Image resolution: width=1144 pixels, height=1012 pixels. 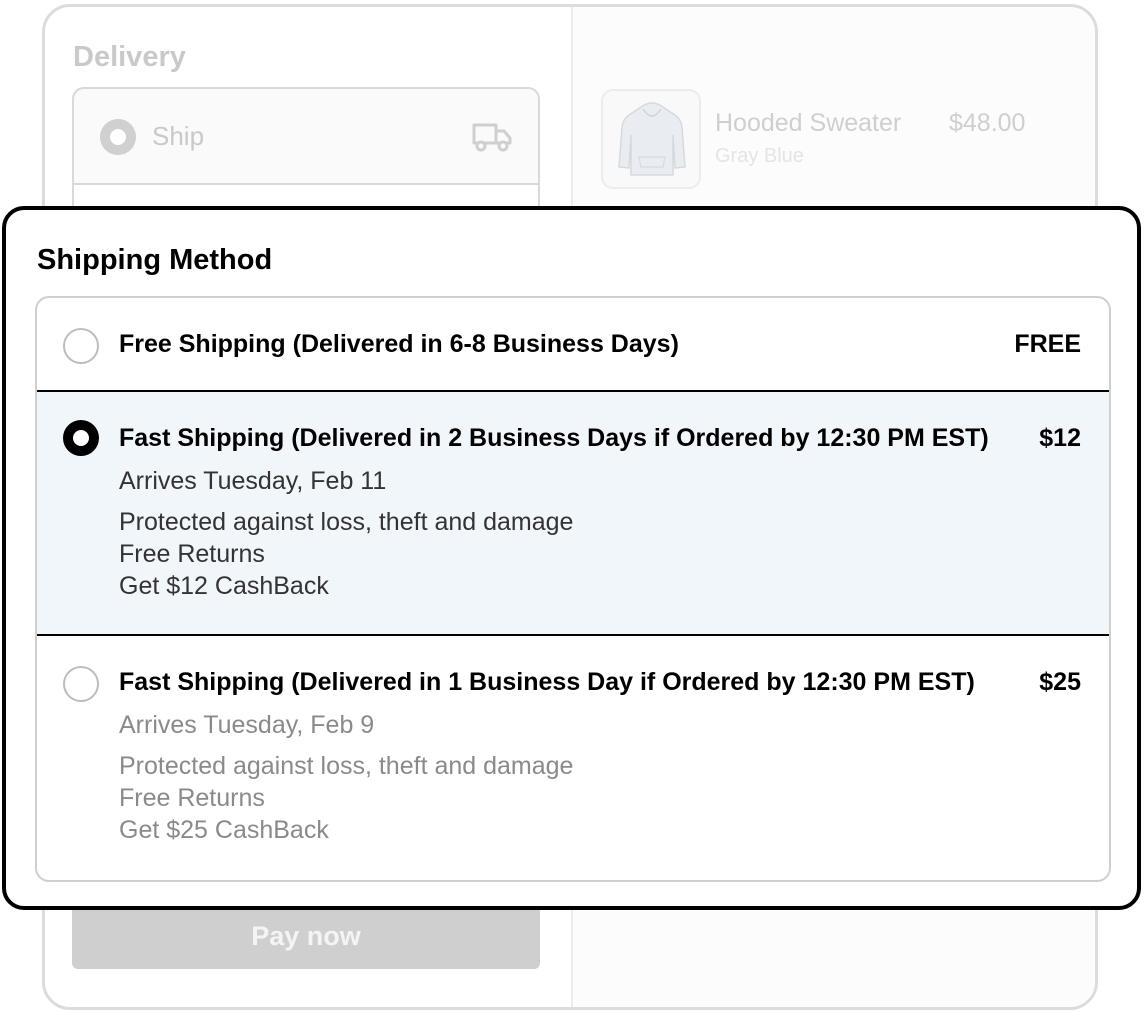 I want to click on delivery-heading: Delivery, so click(x=129, y=57).